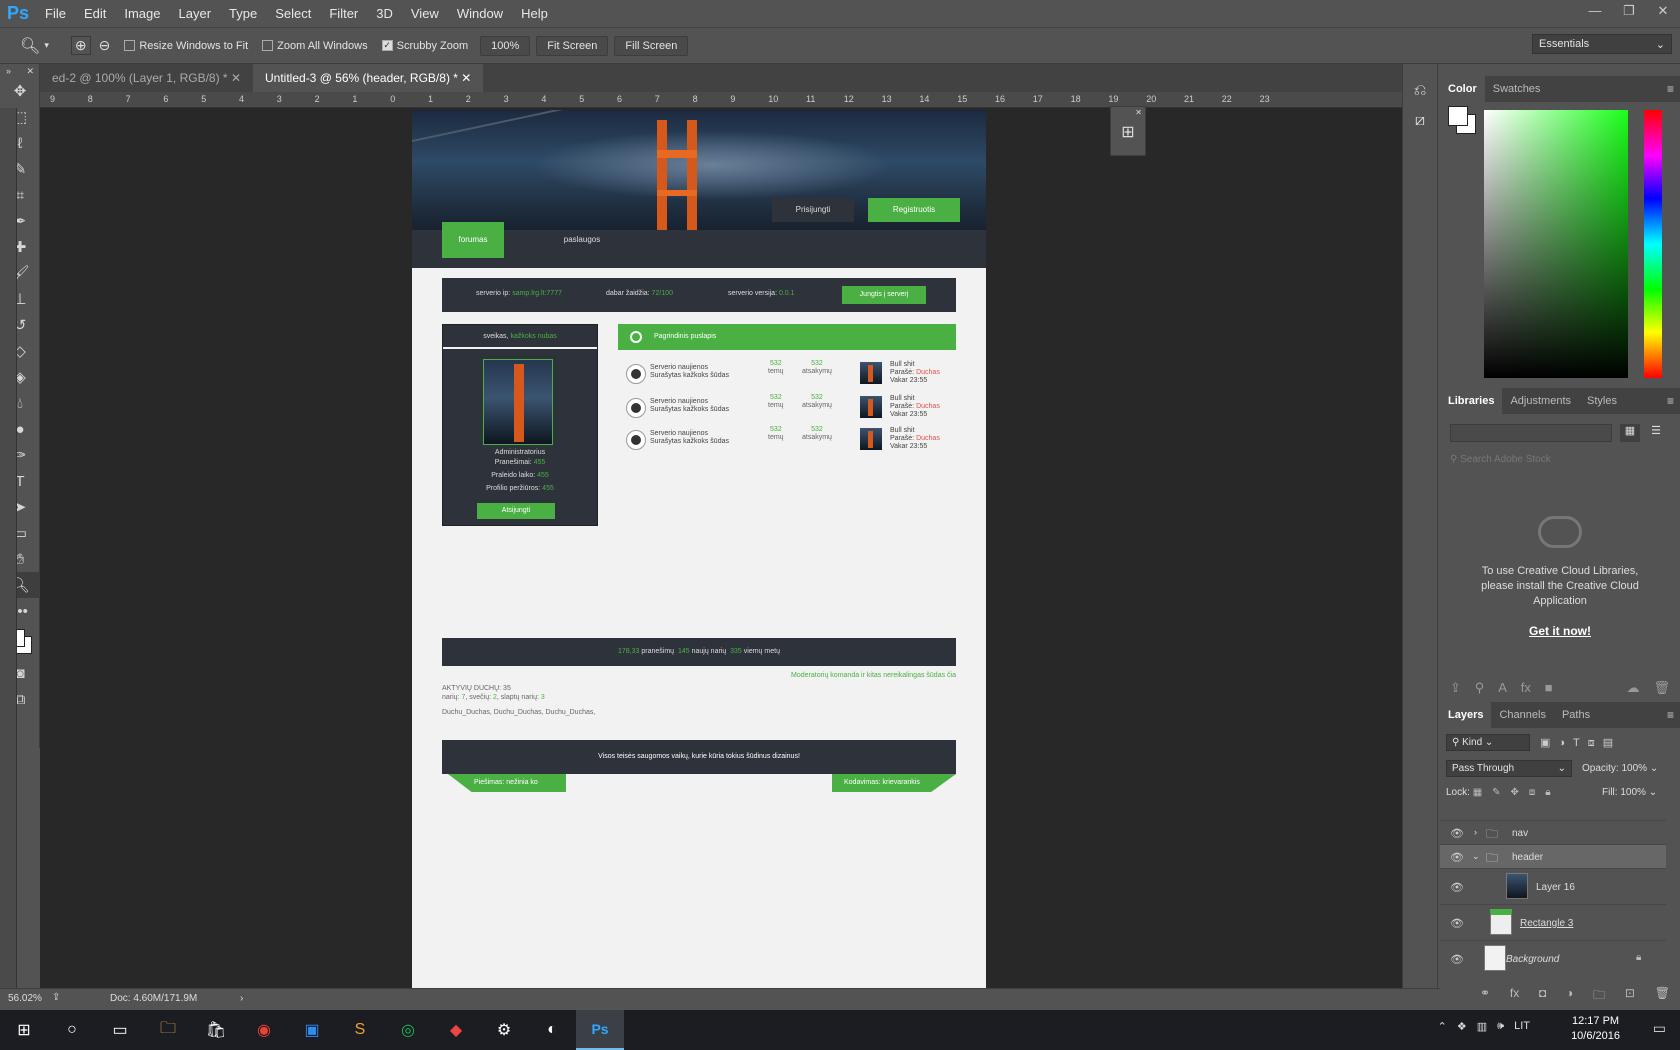 The width and height of the screenshot is (1680, 1050). What do you see at coordinates (504, 1030) in the screenshot?
I see `steam-icon: ⚙︎` at bounding box center [504, 1030].